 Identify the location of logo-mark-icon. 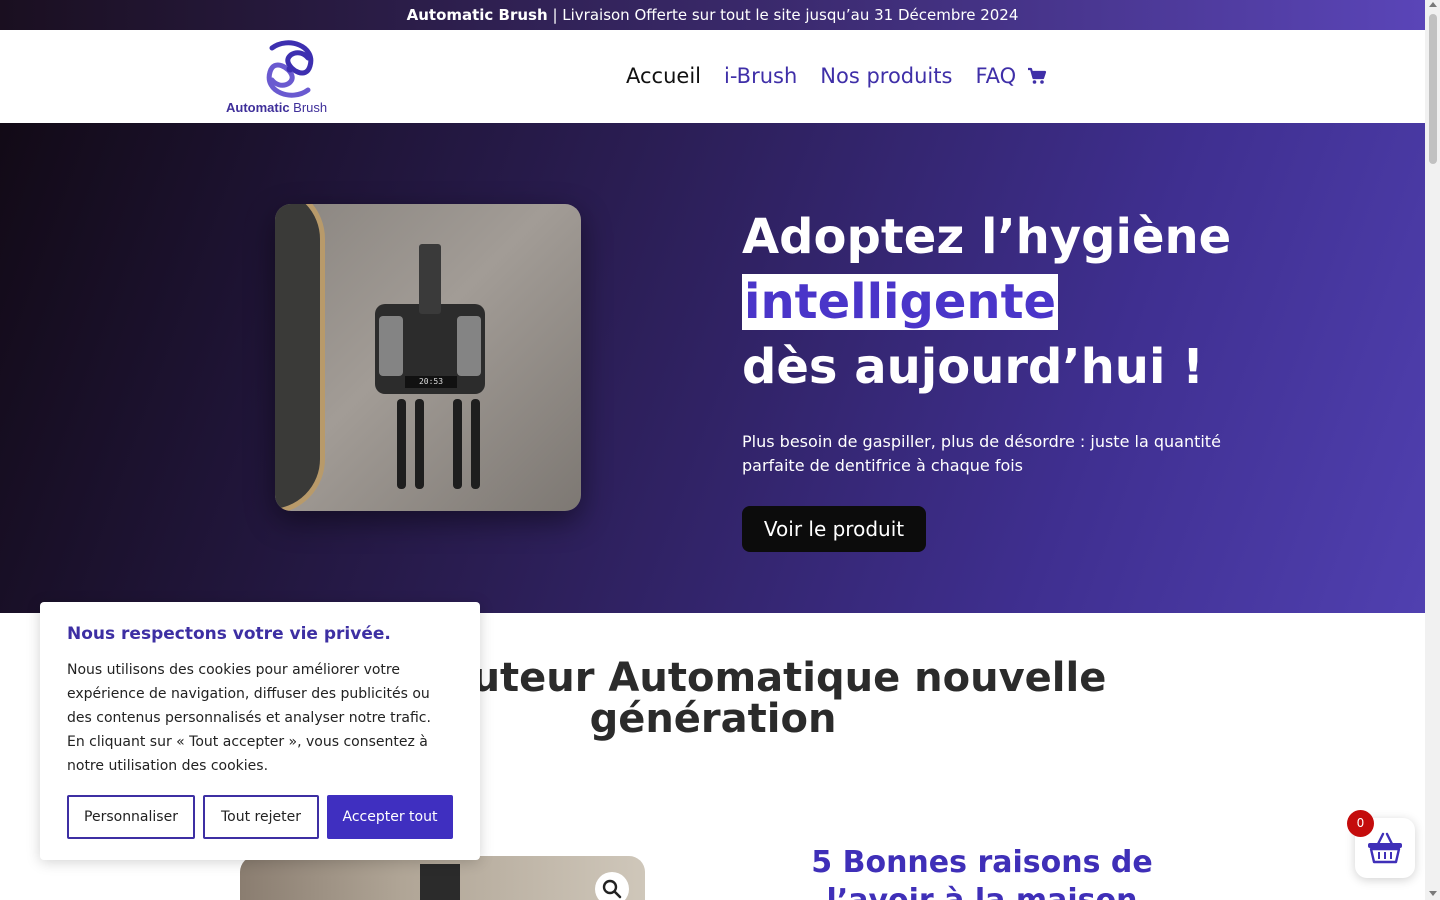
(290, 69).